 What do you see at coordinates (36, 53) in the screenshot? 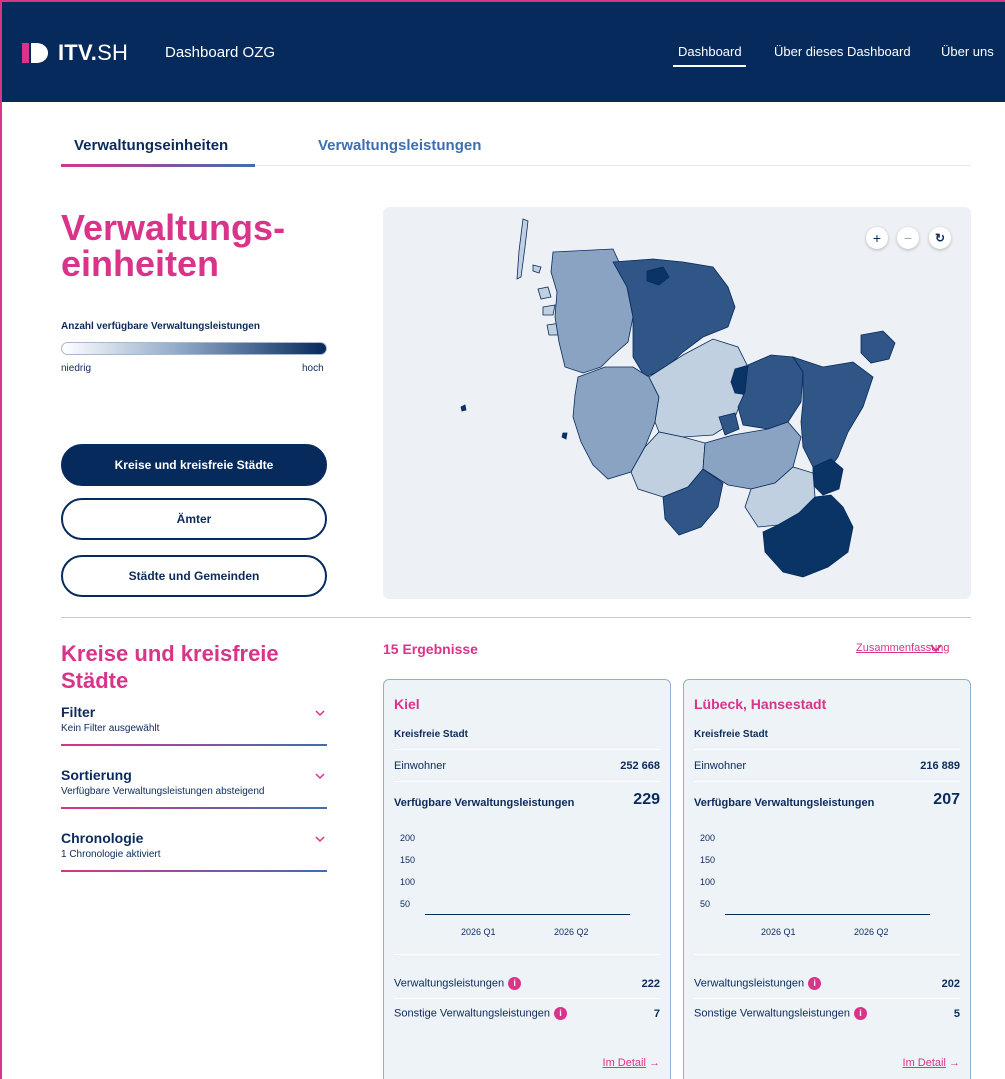
I see `logo-mark-icon` at bounding box center [36, 53].